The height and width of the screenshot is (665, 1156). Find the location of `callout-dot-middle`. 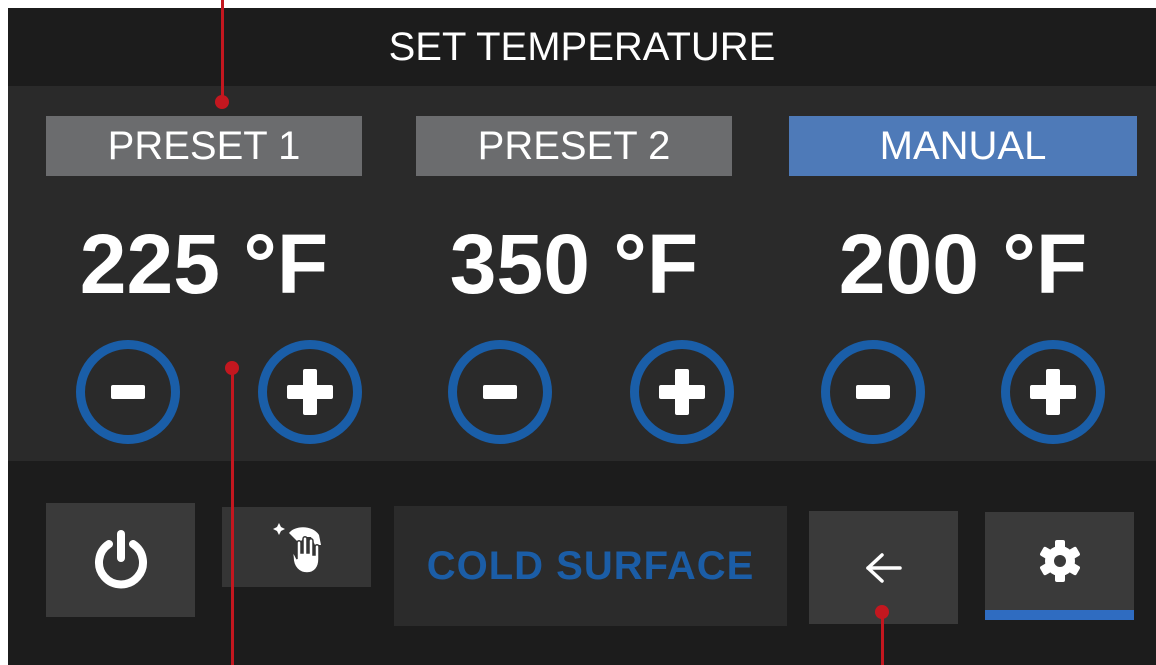

callout-dot-middle is located at coordinates (232, 368).